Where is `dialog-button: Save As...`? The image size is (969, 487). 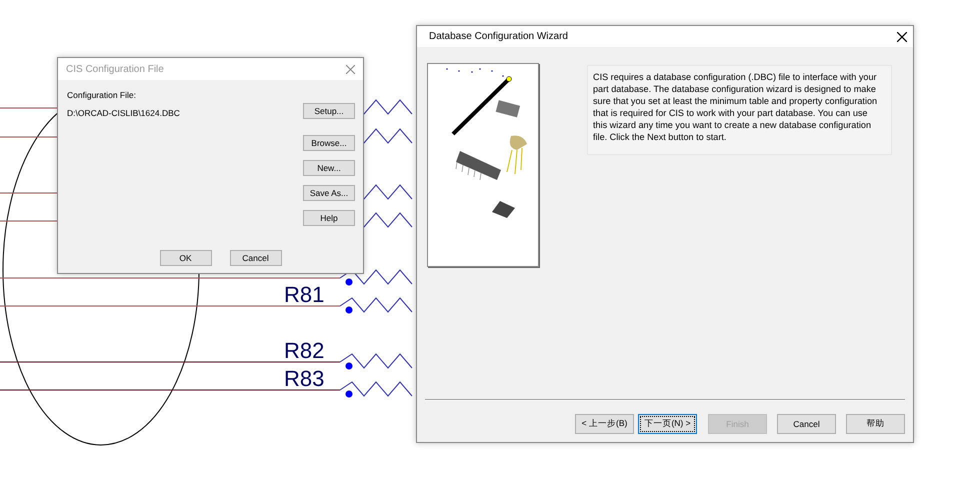
dialog-button: Save As... is located at coordinates (329, 193).